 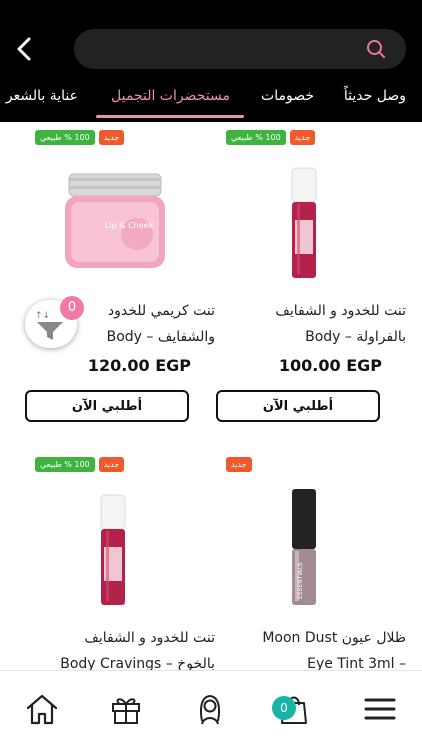 What do you see at coordinates (170, 96) in the screenshot?
I see `tab-cosmetics: مستحضرات التجميل` at bounding box center [170, 96].